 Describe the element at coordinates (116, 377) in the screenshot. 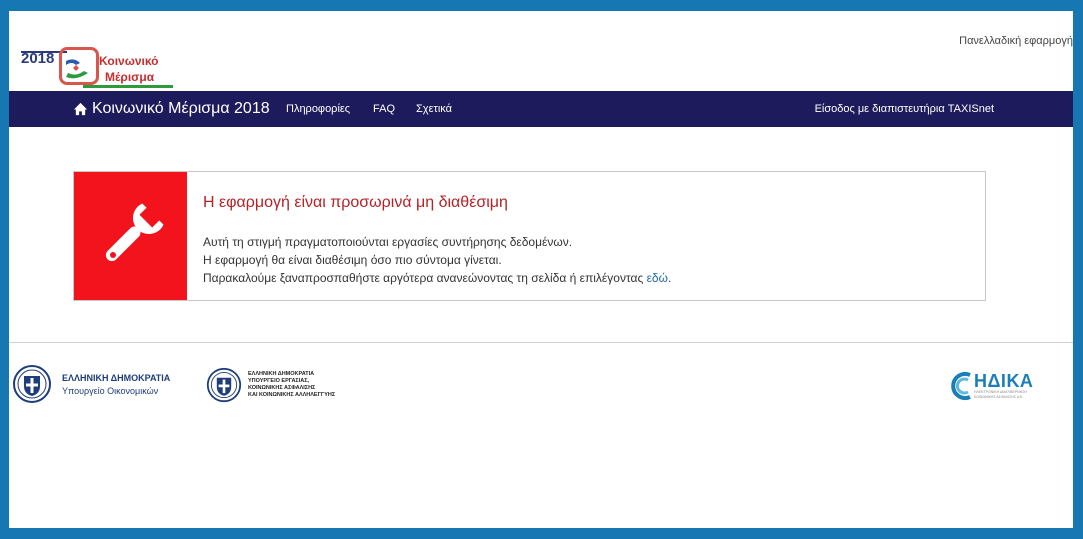

I see `ministry-finance-line1: ΕΛΛΗΝΙΚΗ ΔΗΜΟΚΡΑΤΙΑ` at that location.